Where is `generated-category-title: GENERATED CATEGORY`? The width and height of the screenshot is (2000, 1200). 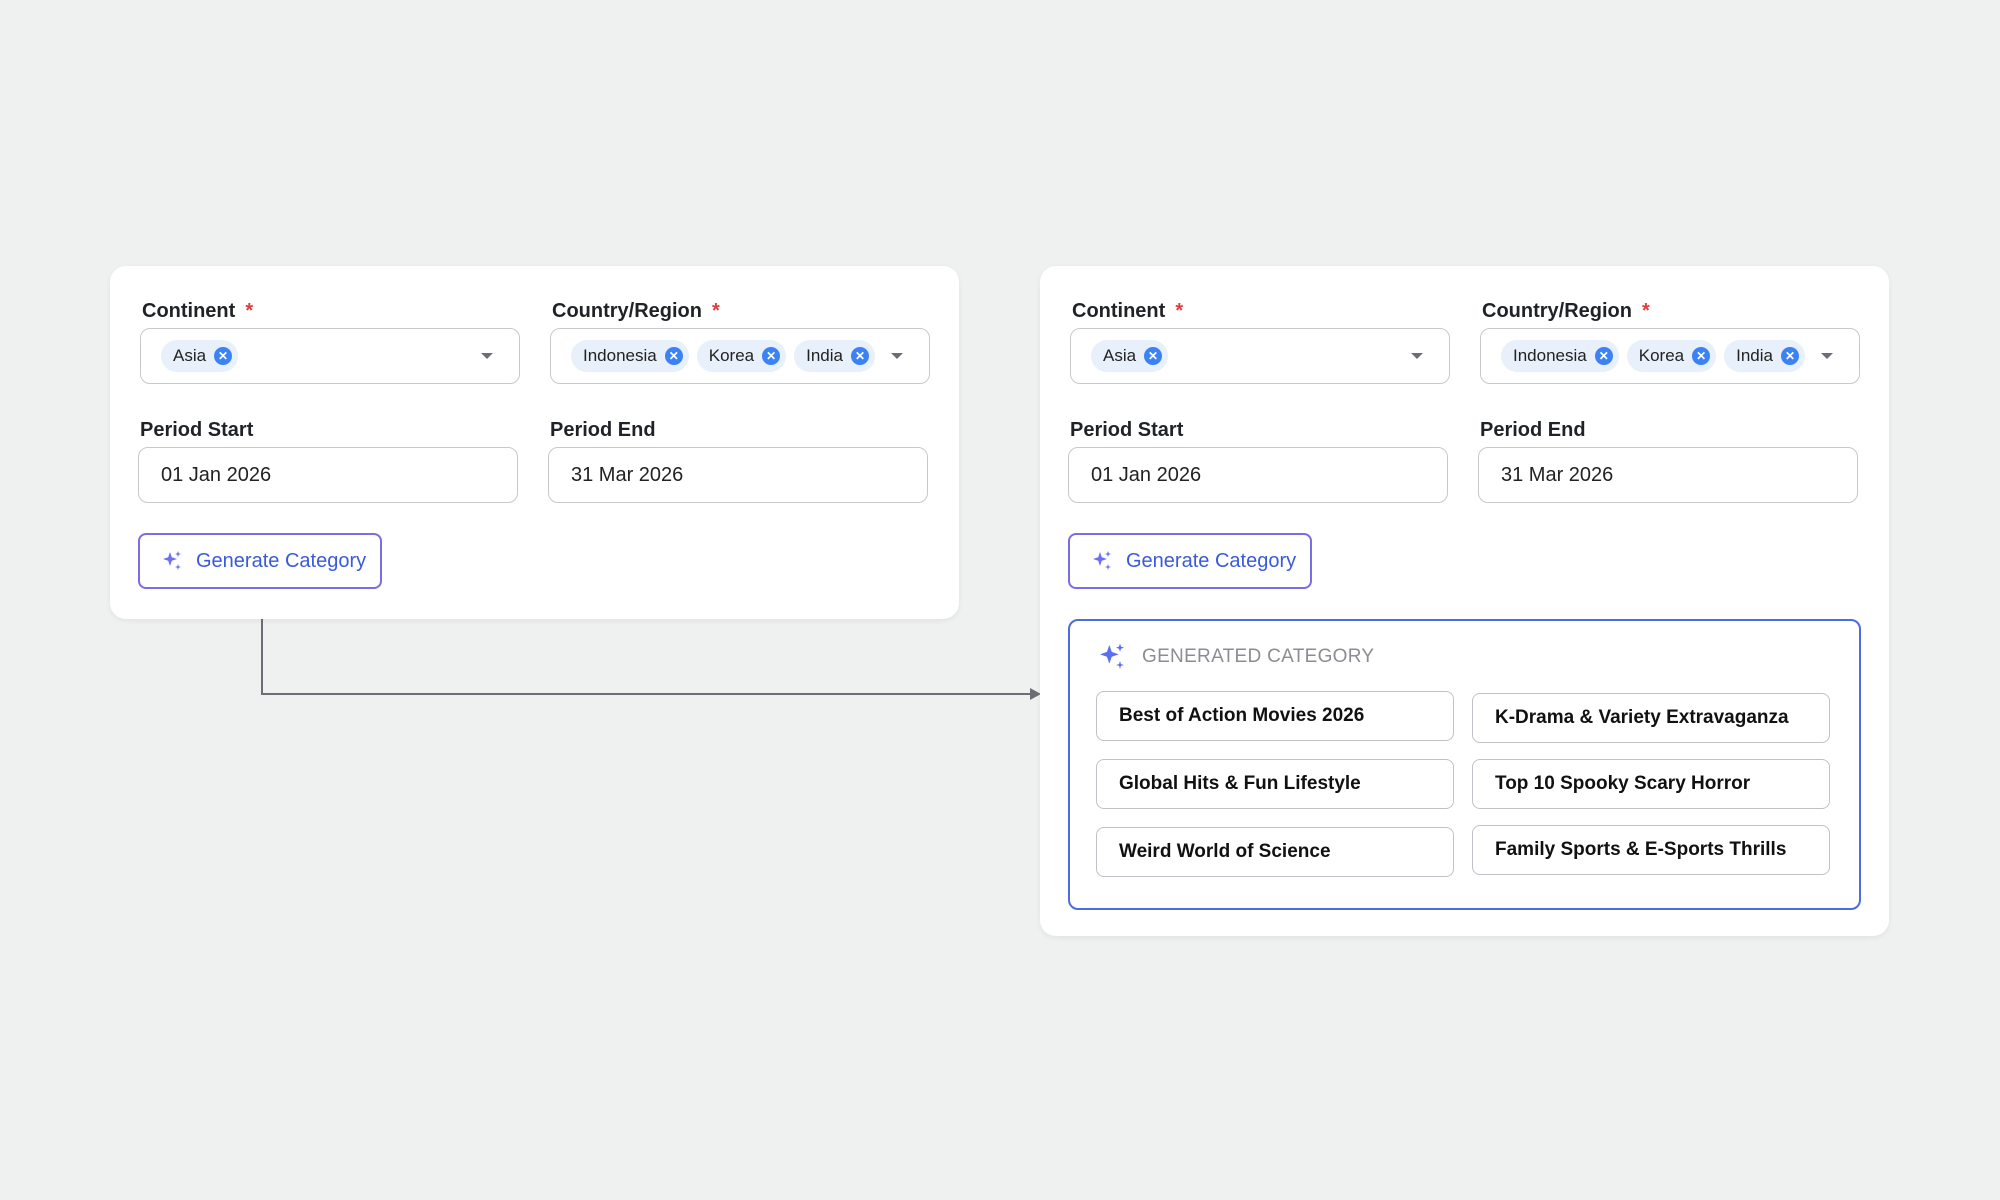 generated-category-title: GENERATED CATEGORY is located at coordinates (1258, 656).